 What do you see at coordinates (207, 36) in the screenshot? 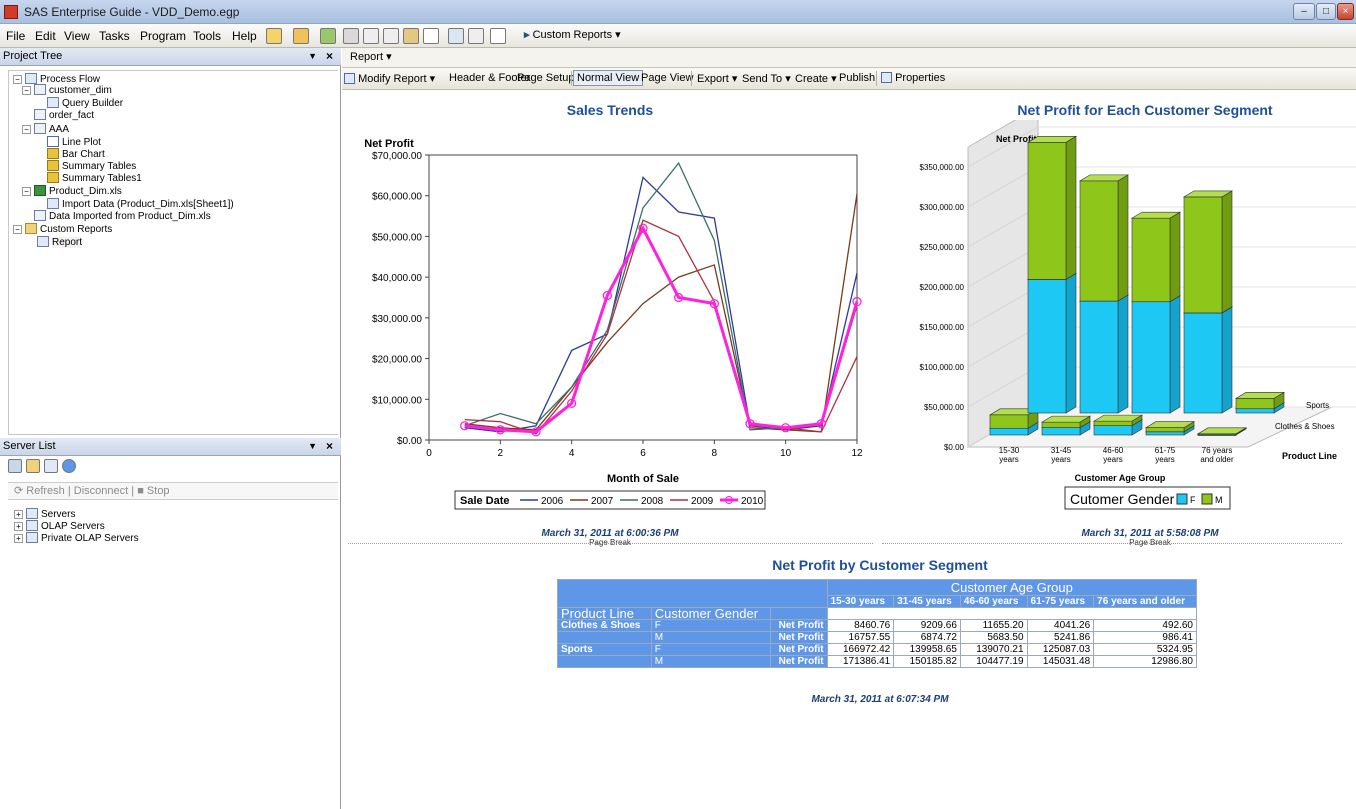
I see `menu-tools: Tools` at bounding box center [207, 36].